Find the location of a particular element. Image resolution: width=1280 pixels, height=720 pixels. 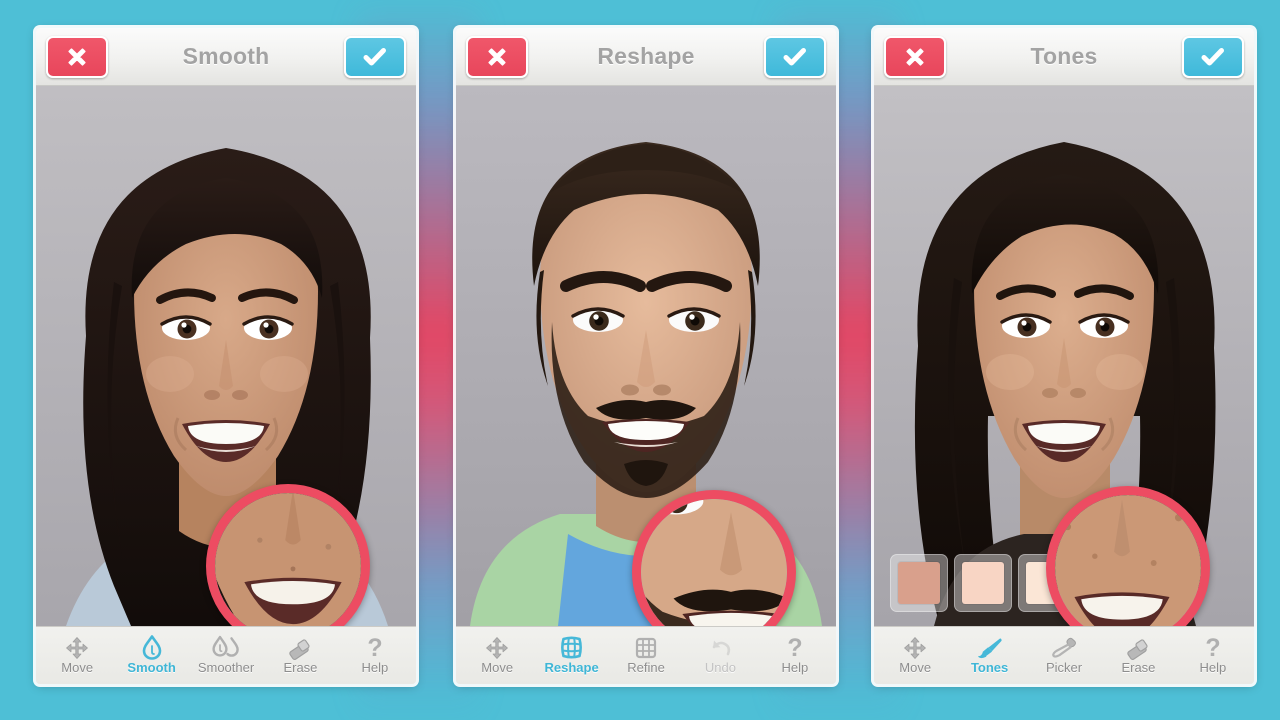

tool-refine: Refine is located at coordinates (646, 654).